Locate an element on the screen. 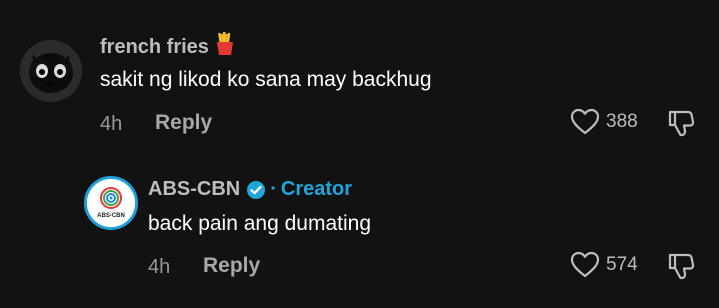  comment-text: back pain ang dumating is located at coordinates (259, 223).